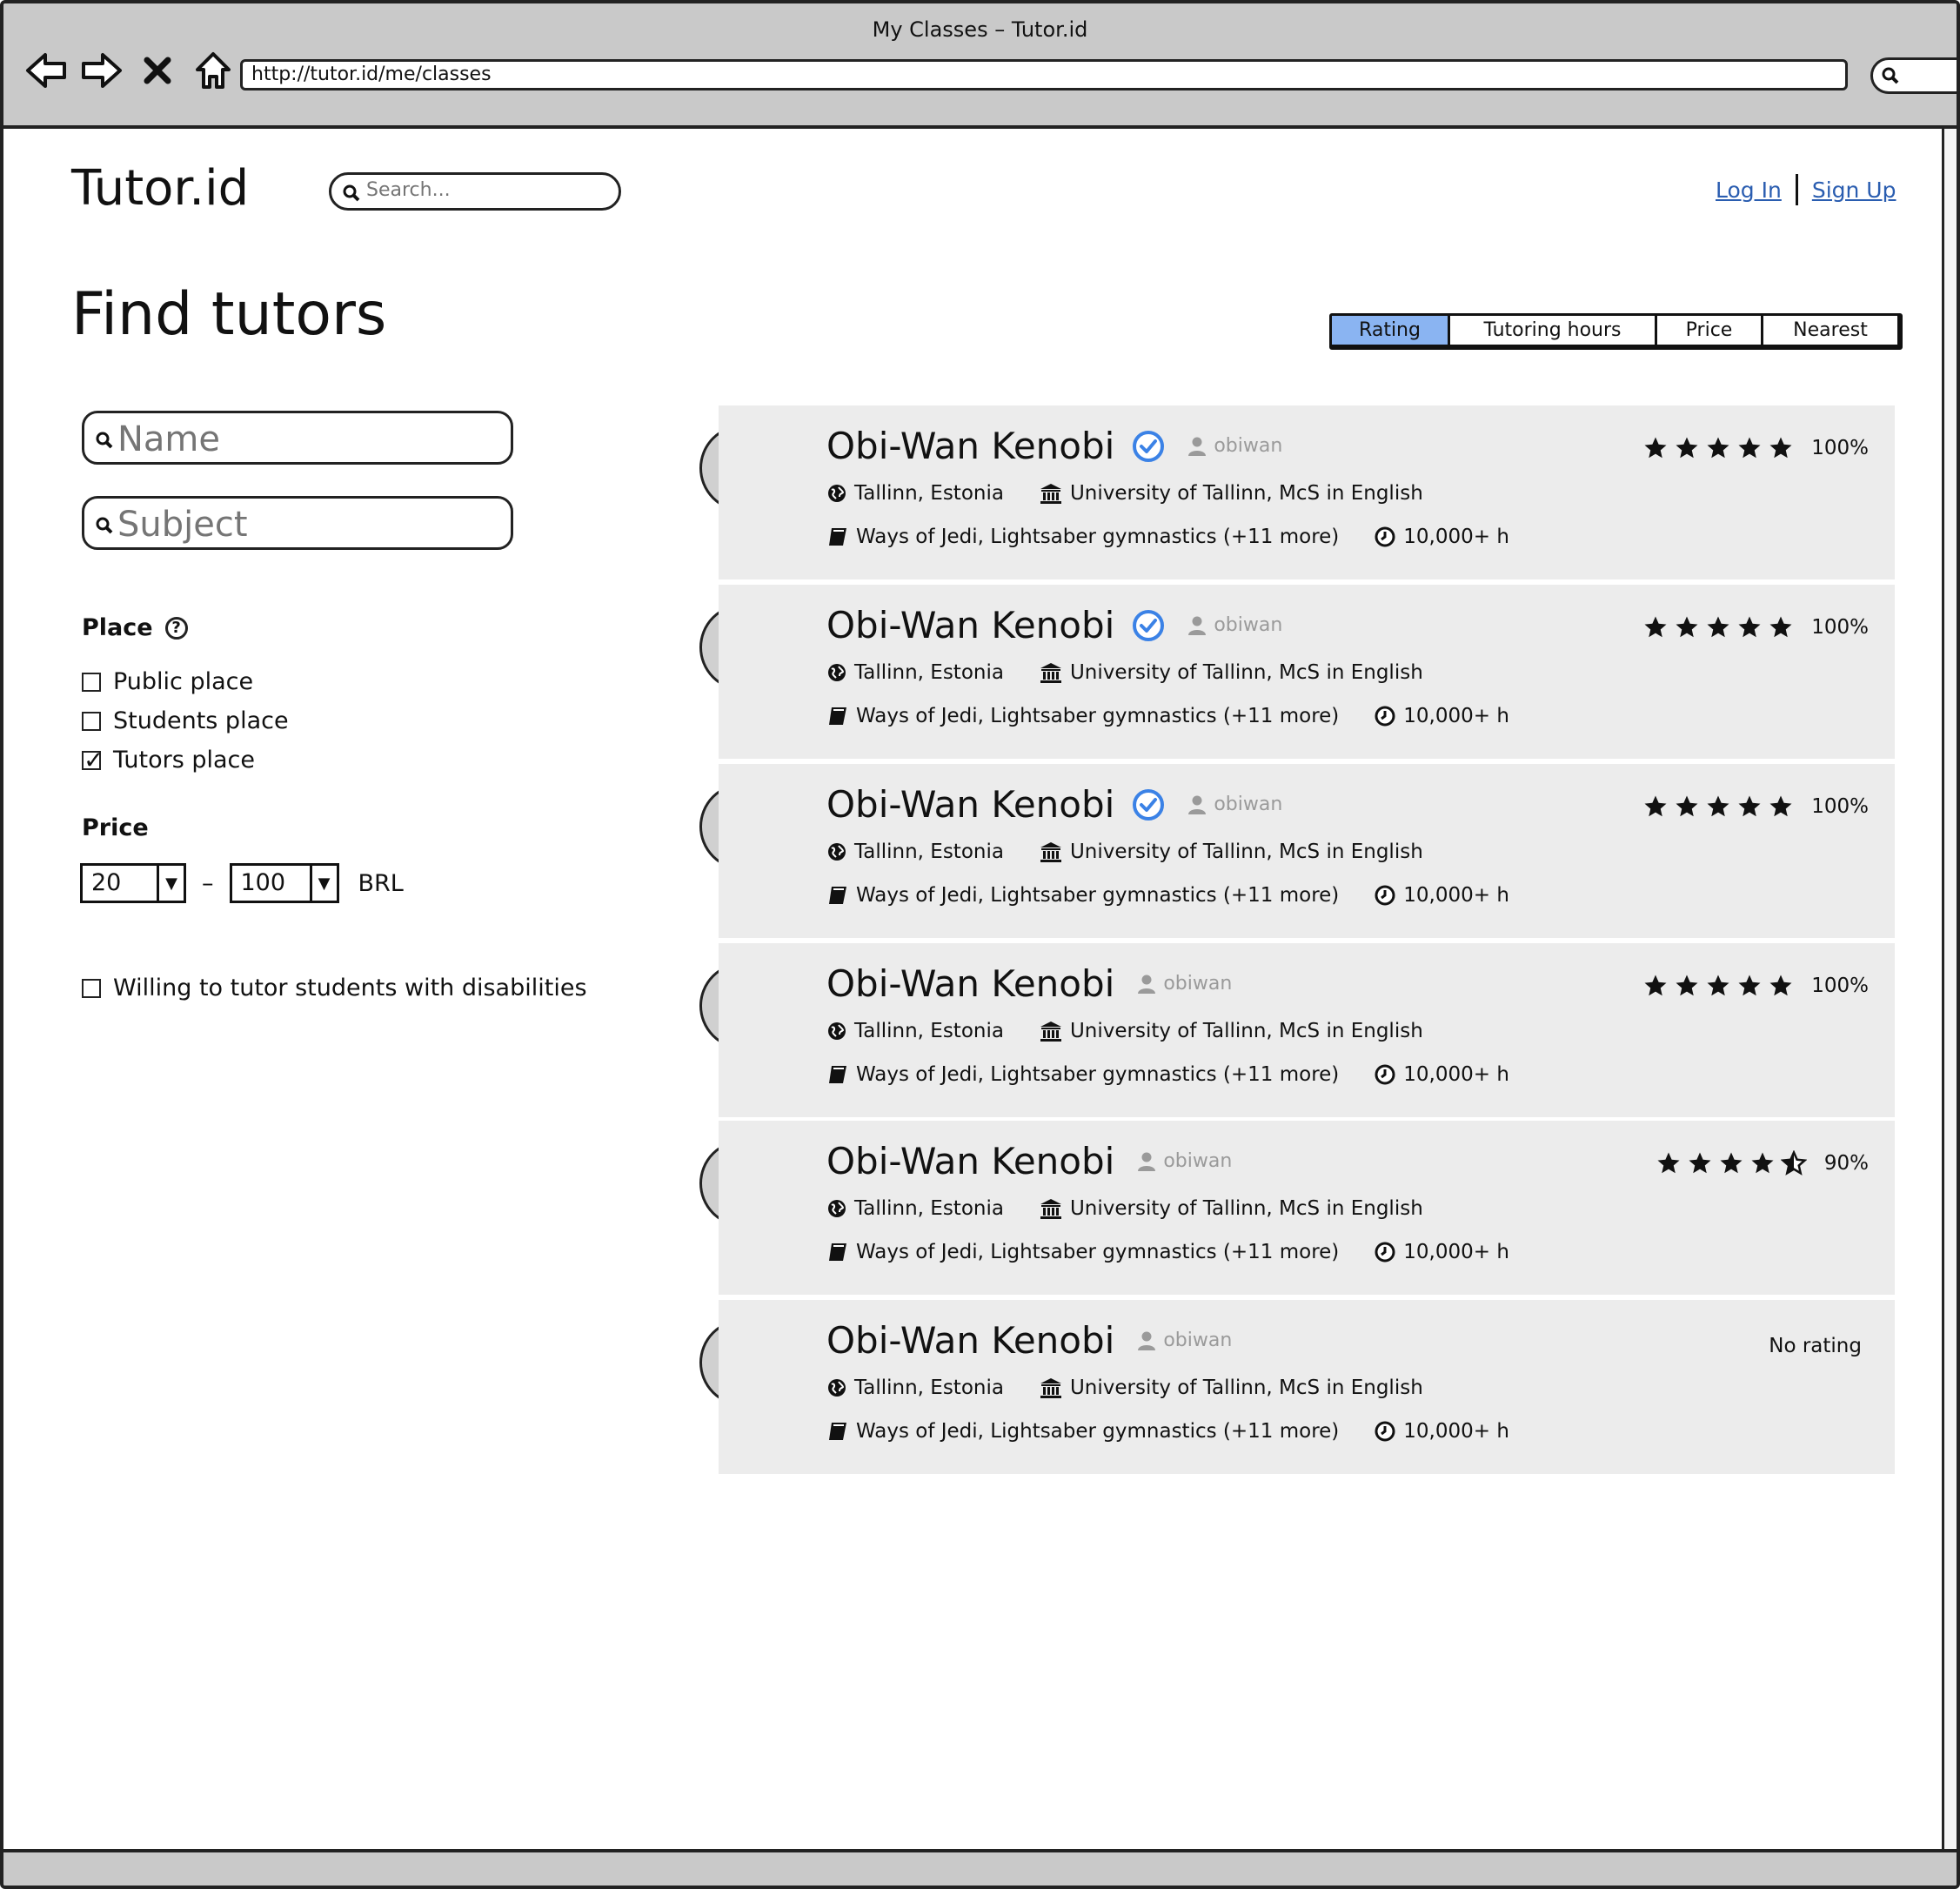 The width and height of the screenshot is (1960, 1889). I want to click on price-min-select: 20 ▼, so click(133, 883).